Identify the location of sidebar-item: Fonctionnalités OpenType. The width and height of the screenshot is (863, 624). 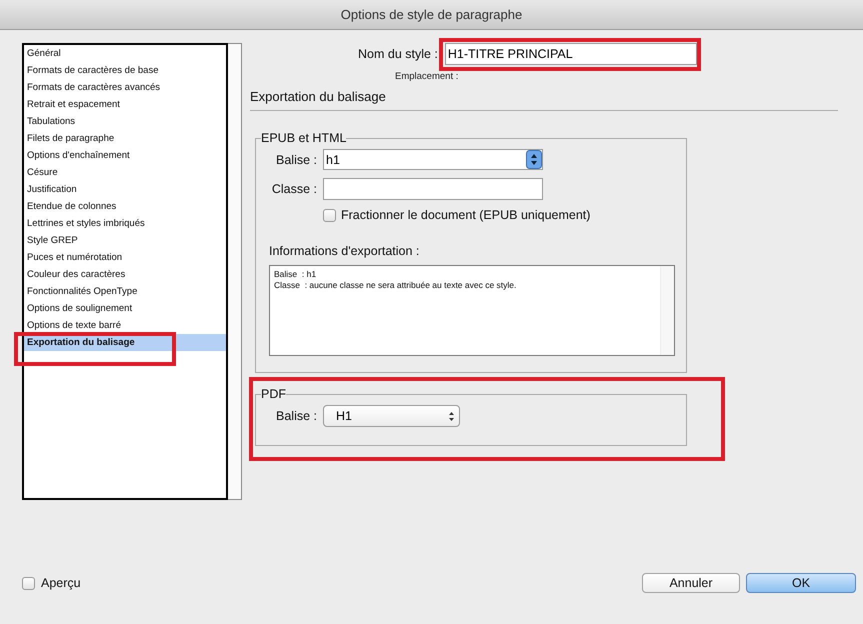
(125, 291).